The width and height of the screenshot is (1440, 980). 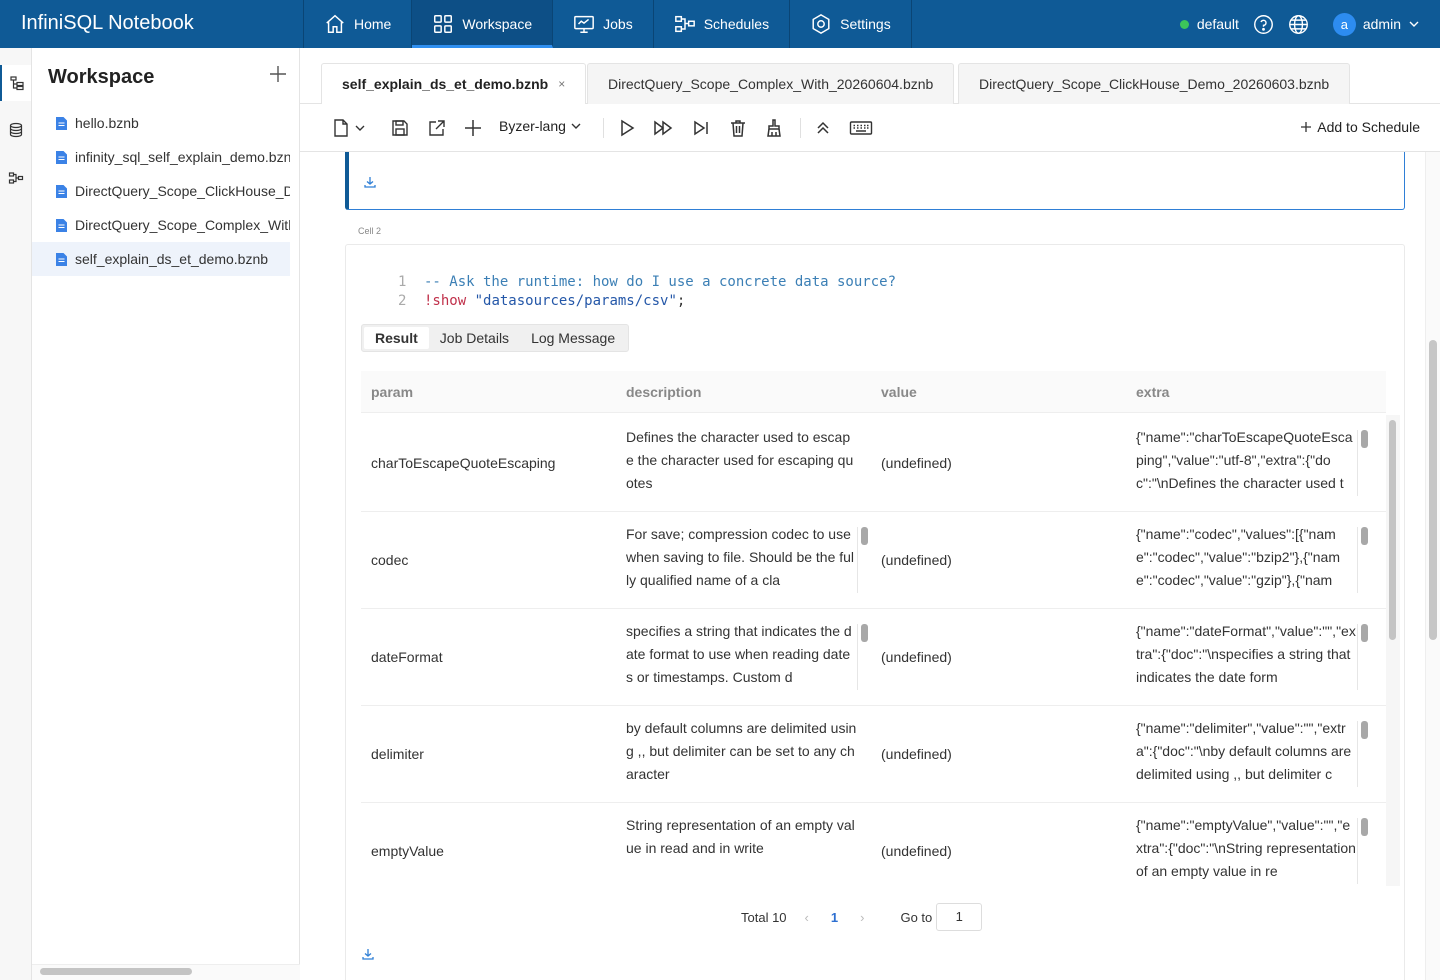 I want to click on column-header-description: description, so click(x=743, y=392).